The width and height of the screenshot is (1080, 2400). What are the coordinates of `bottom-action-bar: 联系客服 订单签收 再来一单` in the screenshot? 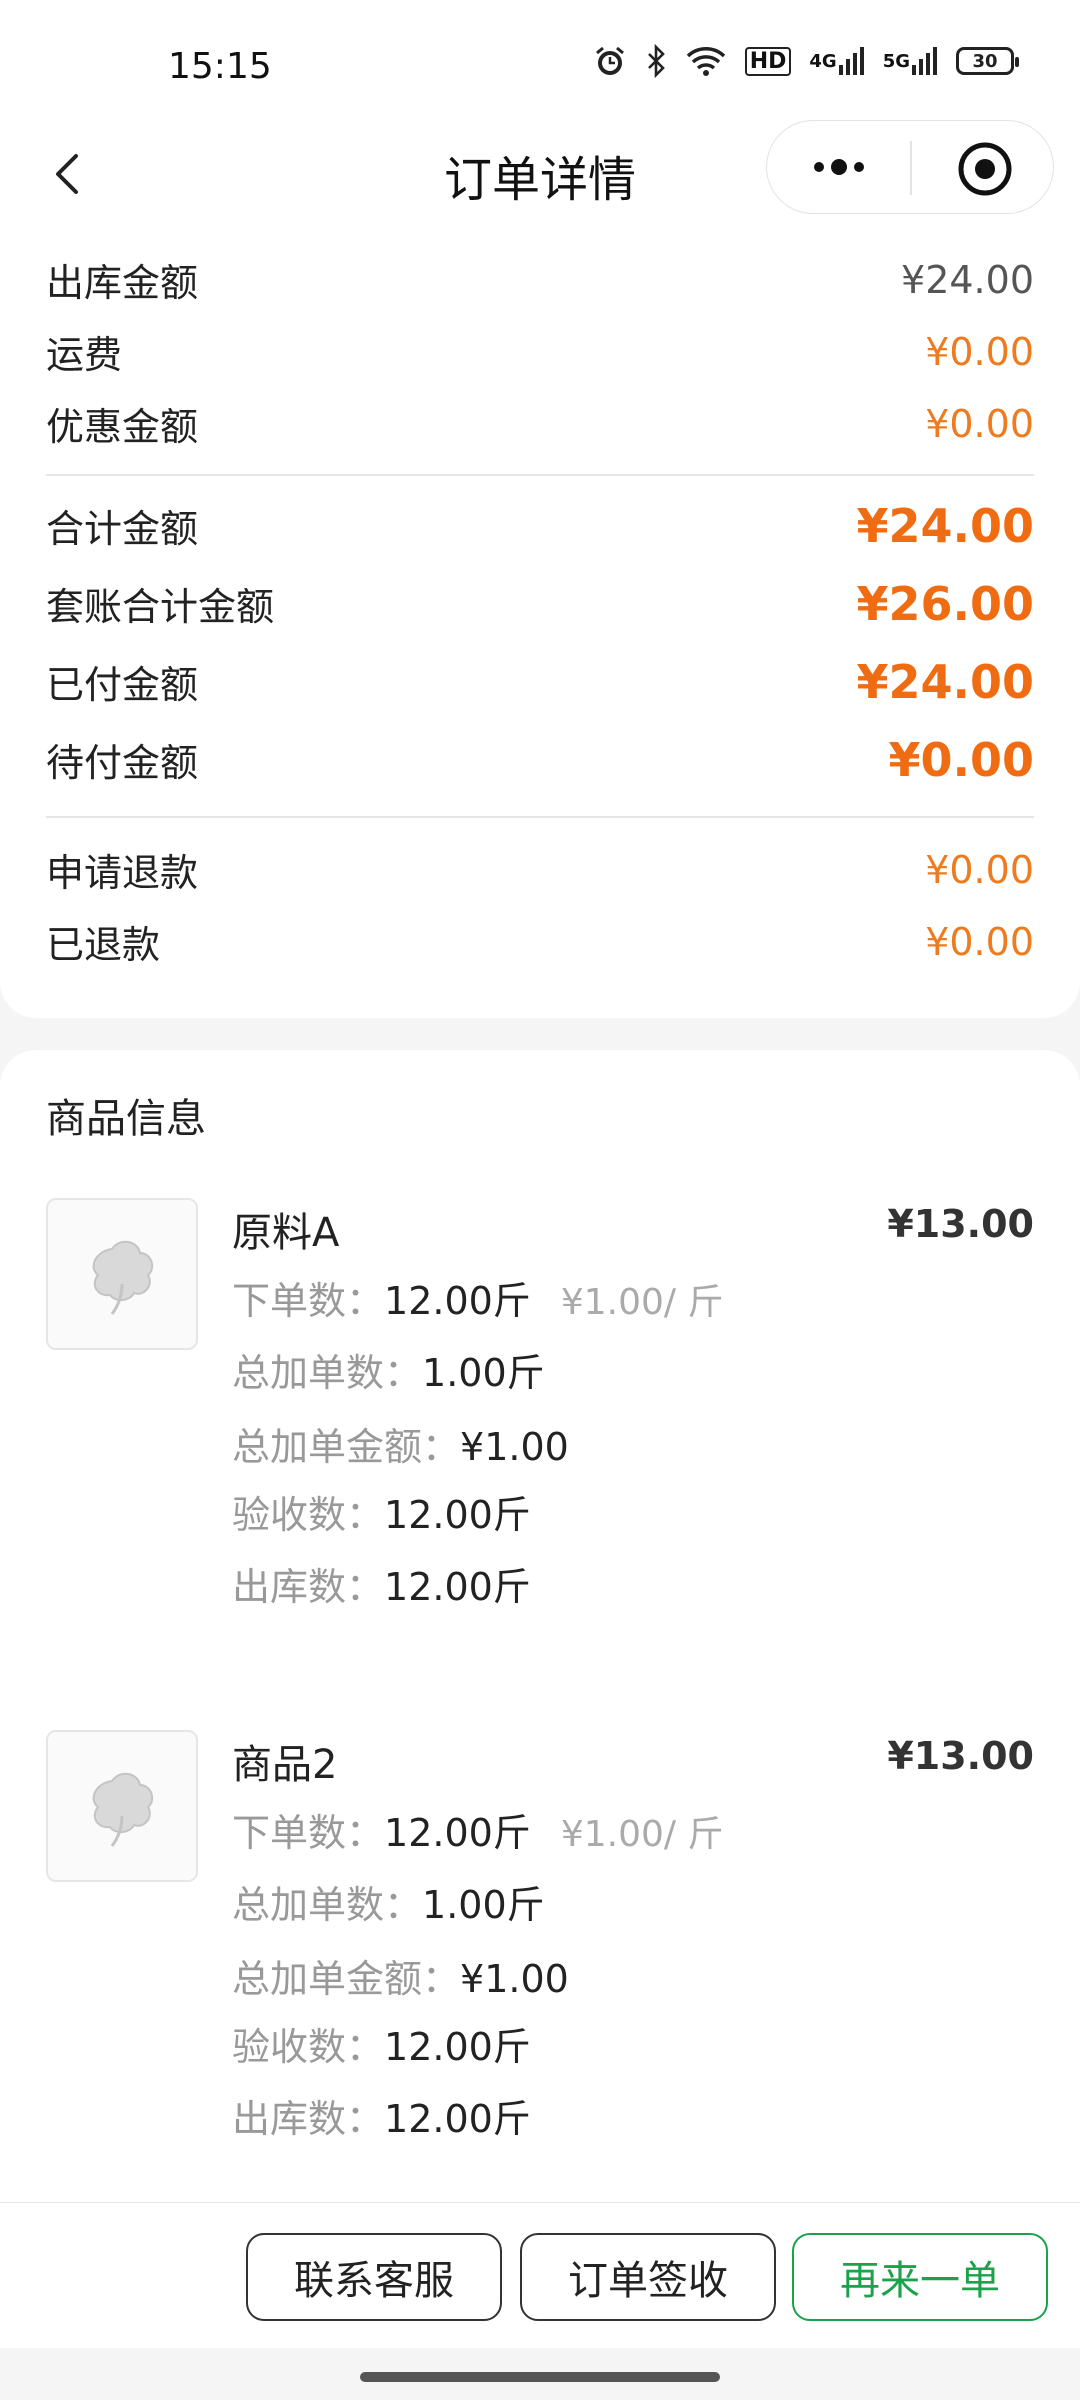 It's located at (540, 2275).